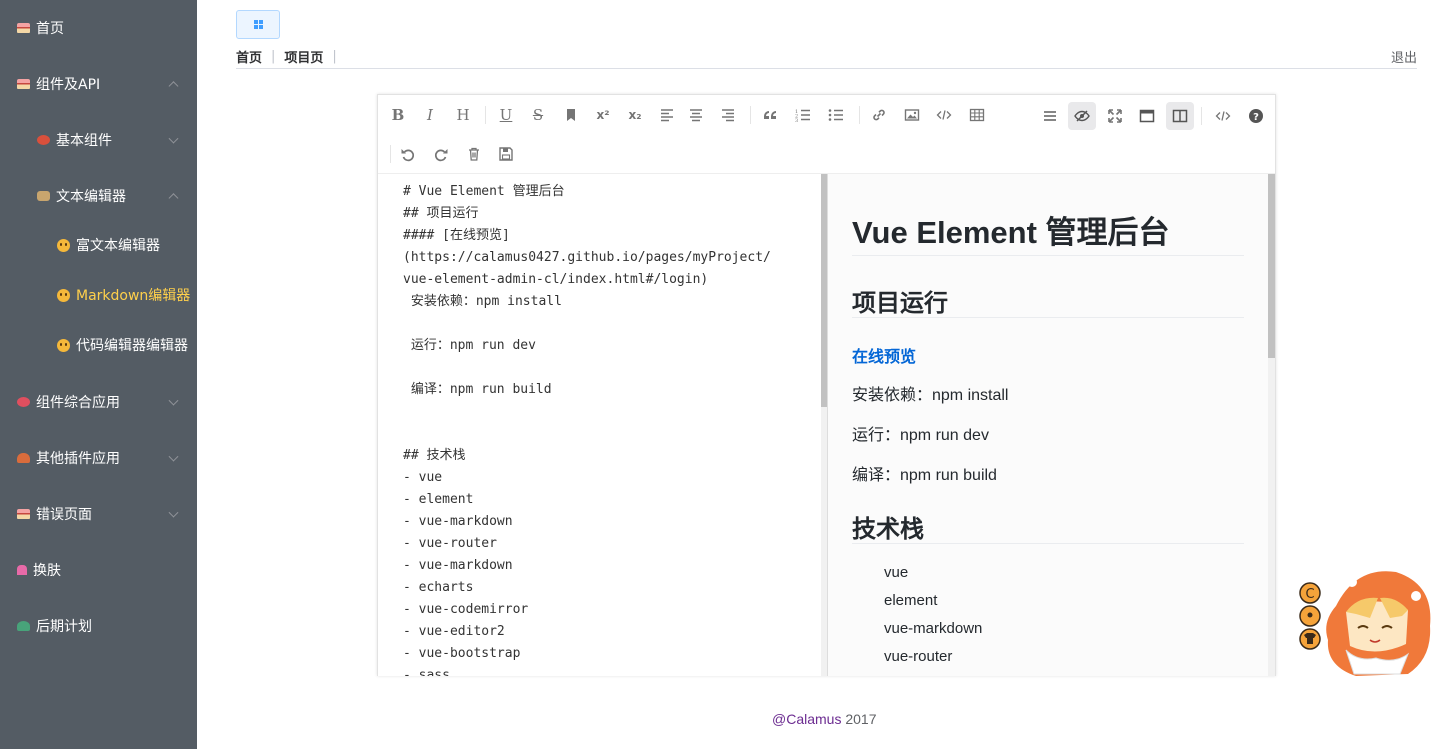 The height and width of the screenshot is (749, 1437). I want to click on sidebar-item-error-pages: 错误页面, so click(98, 514).